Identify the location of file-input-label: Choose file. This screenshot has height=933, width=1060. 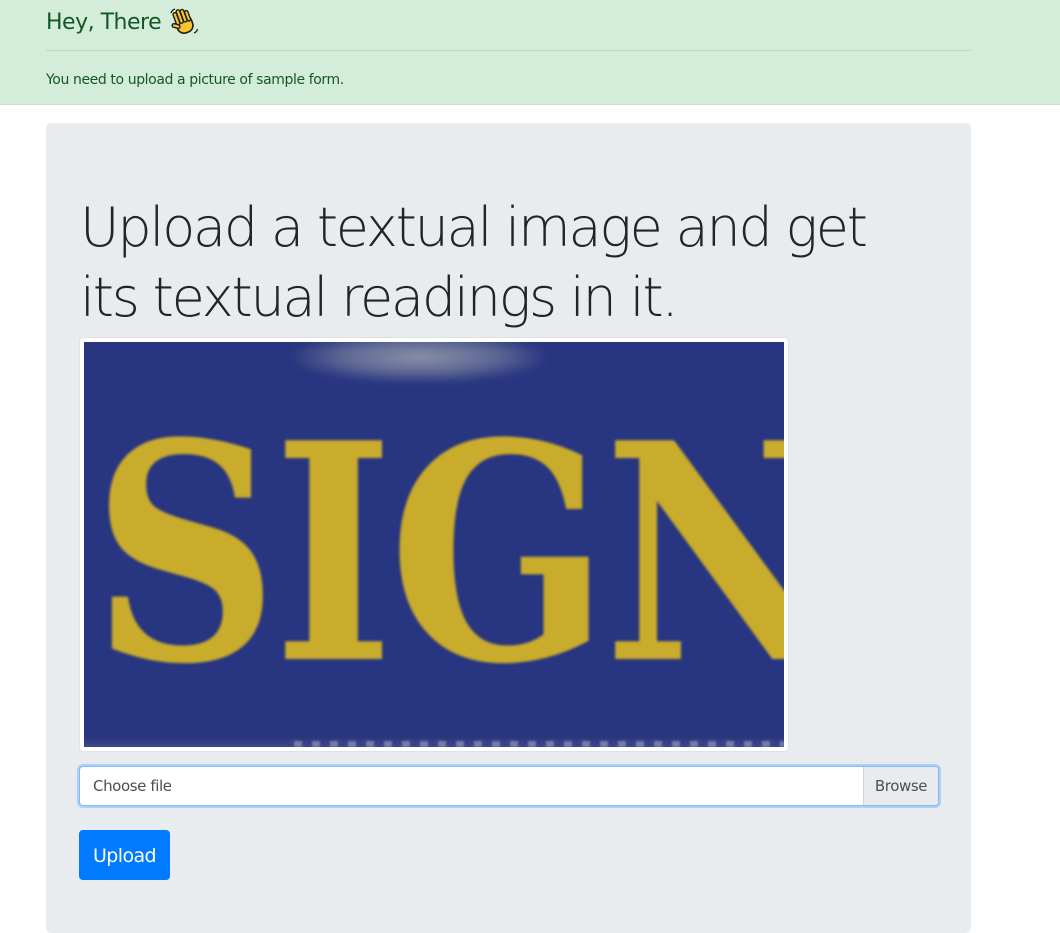
(132, 786).